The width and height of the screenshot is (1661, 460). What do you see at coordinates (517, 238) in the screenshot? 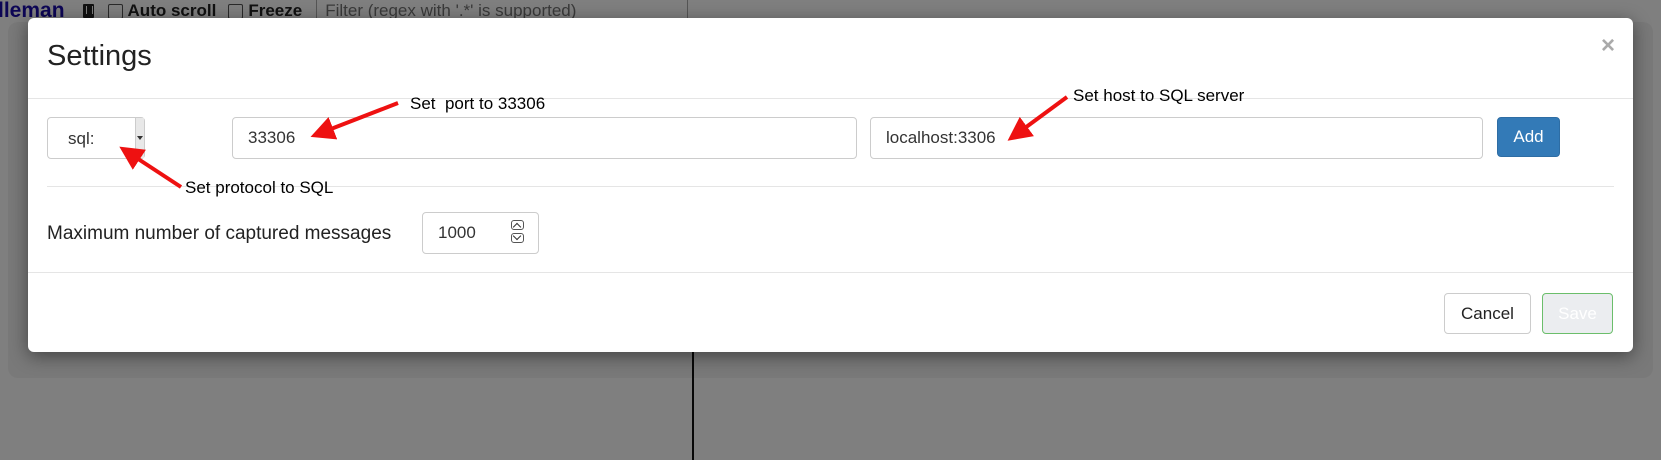
I see `spin-down-icon` at bounding box center [517, 238].